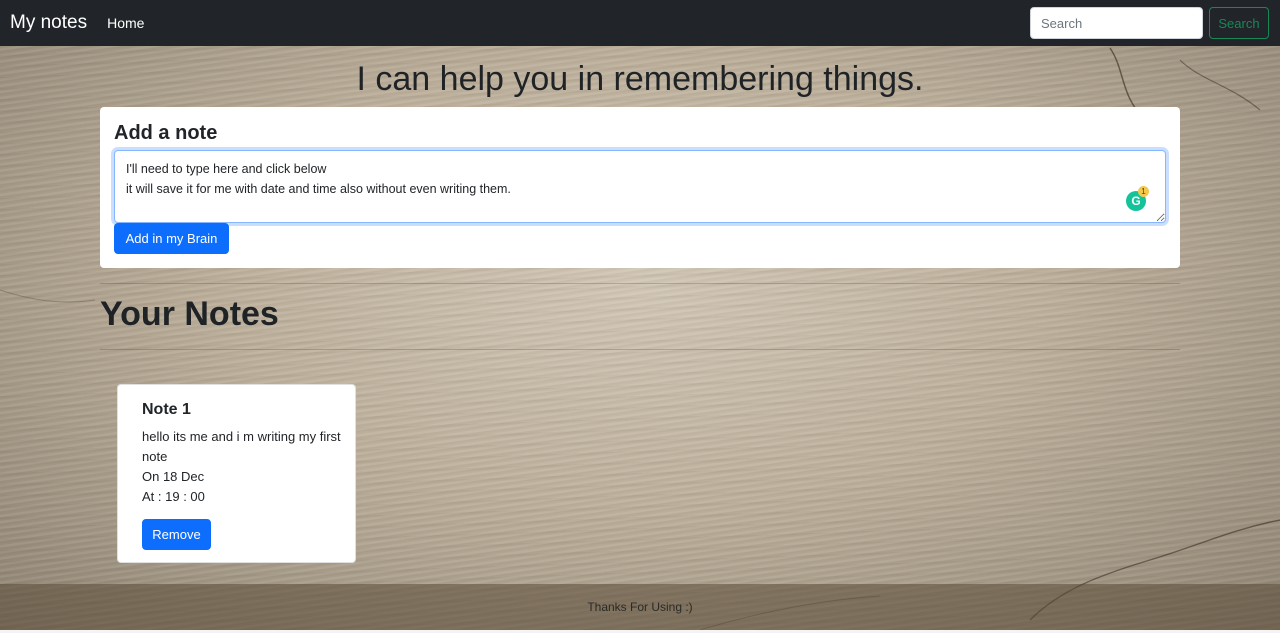 This screenshot has width=1280, height=633. Describe the element at coordinates (171, 238) in the screenshot. I see `add-note-button: Add in my Brain` at that location.